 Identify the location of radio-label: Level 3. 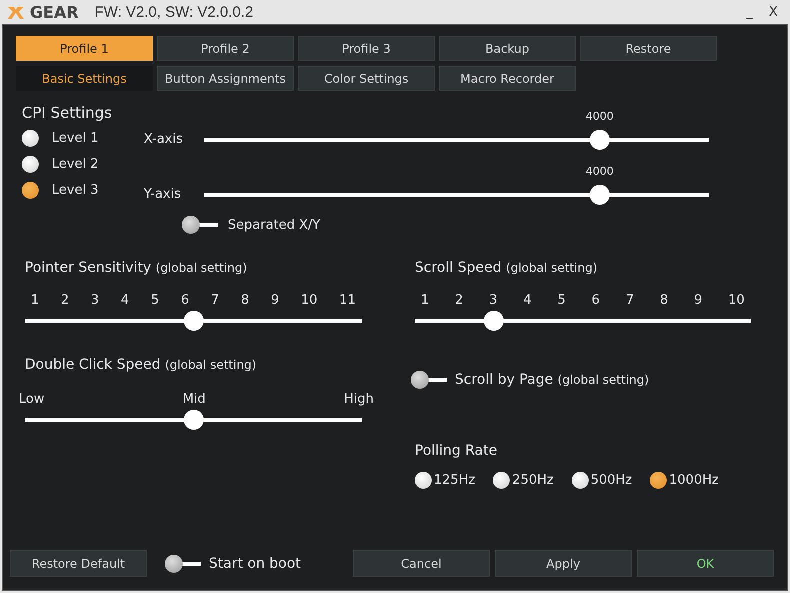
(75, 190).